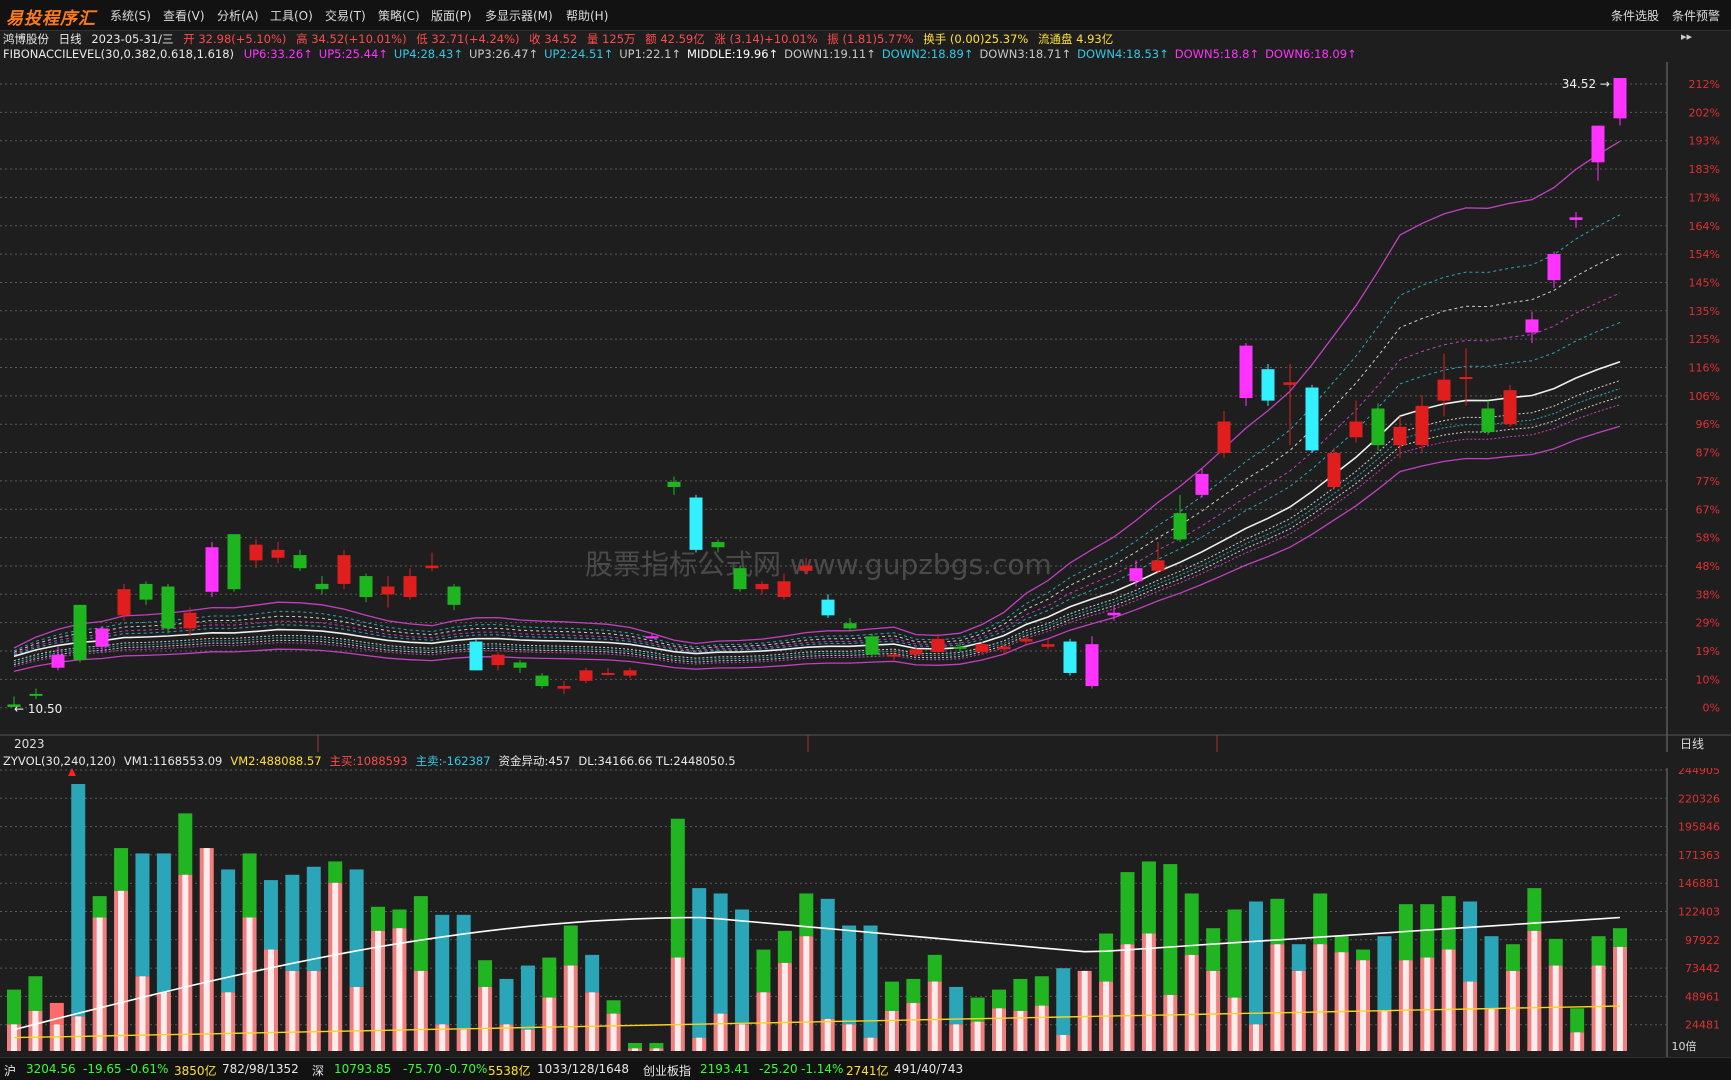 This screenshot has height=1080, width=1731. What do you see at coordinates (130, 15) in the screenshot?
I see `menu-system: 系统(S)` at bounding box center [130, 15].